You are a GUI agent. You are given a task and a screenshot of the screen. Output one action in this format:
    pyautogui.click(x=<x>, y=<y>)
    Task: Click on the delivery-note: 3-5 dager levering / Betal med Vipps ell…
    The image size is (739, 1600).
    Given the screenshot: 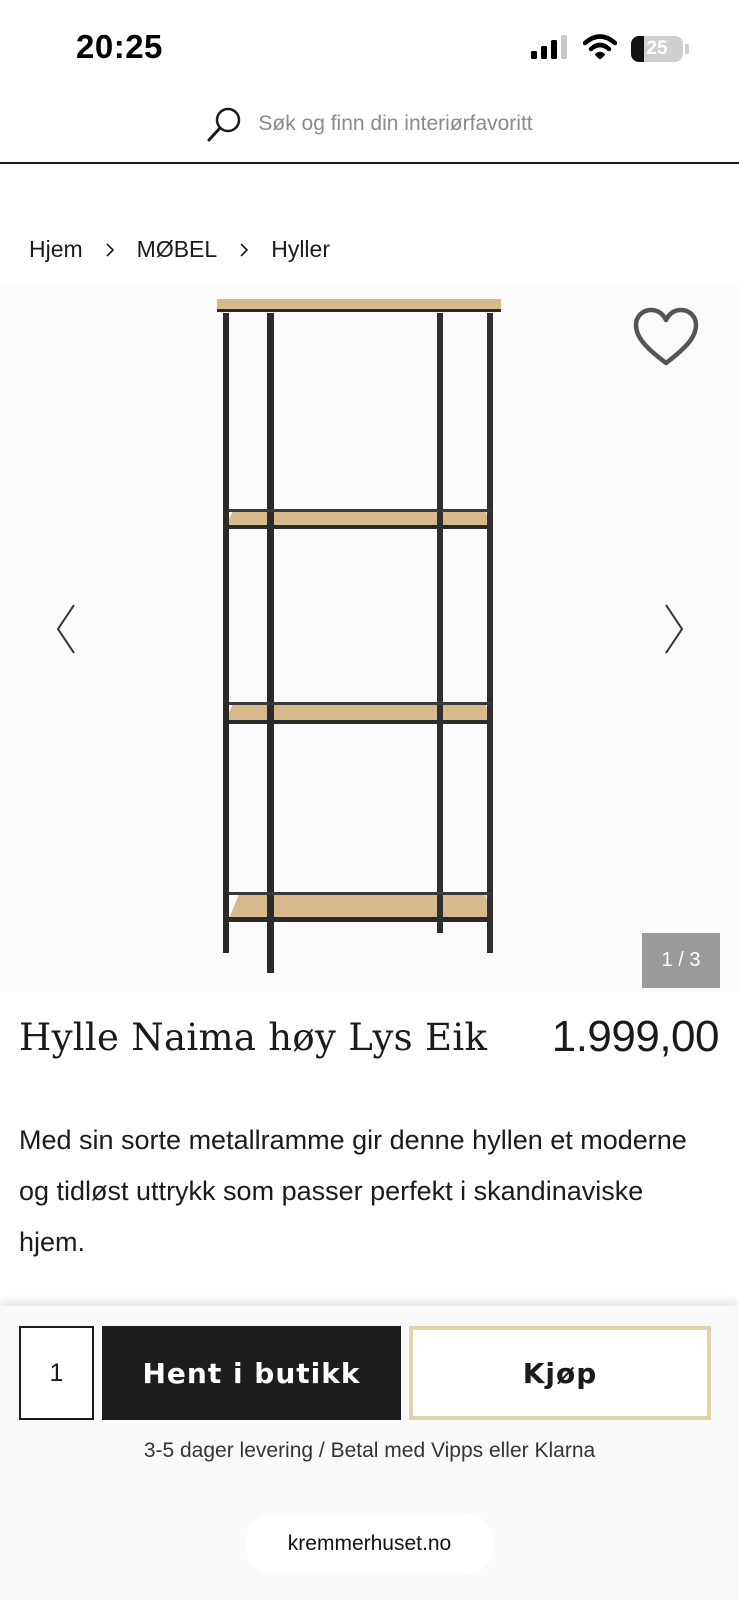 What is the action you would take?
    pyautogui.click(x=369, y=1450)
    